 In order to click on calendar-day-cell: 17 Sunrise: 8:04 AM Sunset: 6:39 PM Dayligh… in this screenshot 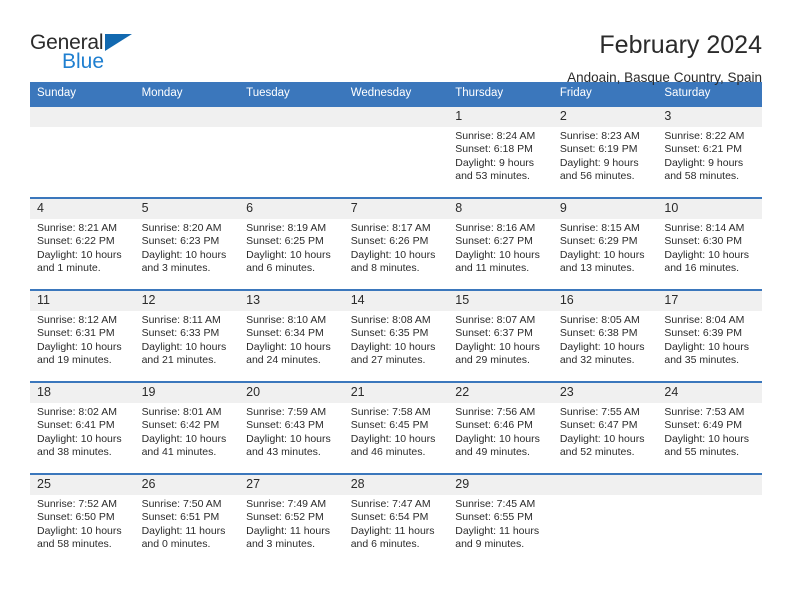, I will do `click(709, 335)`.